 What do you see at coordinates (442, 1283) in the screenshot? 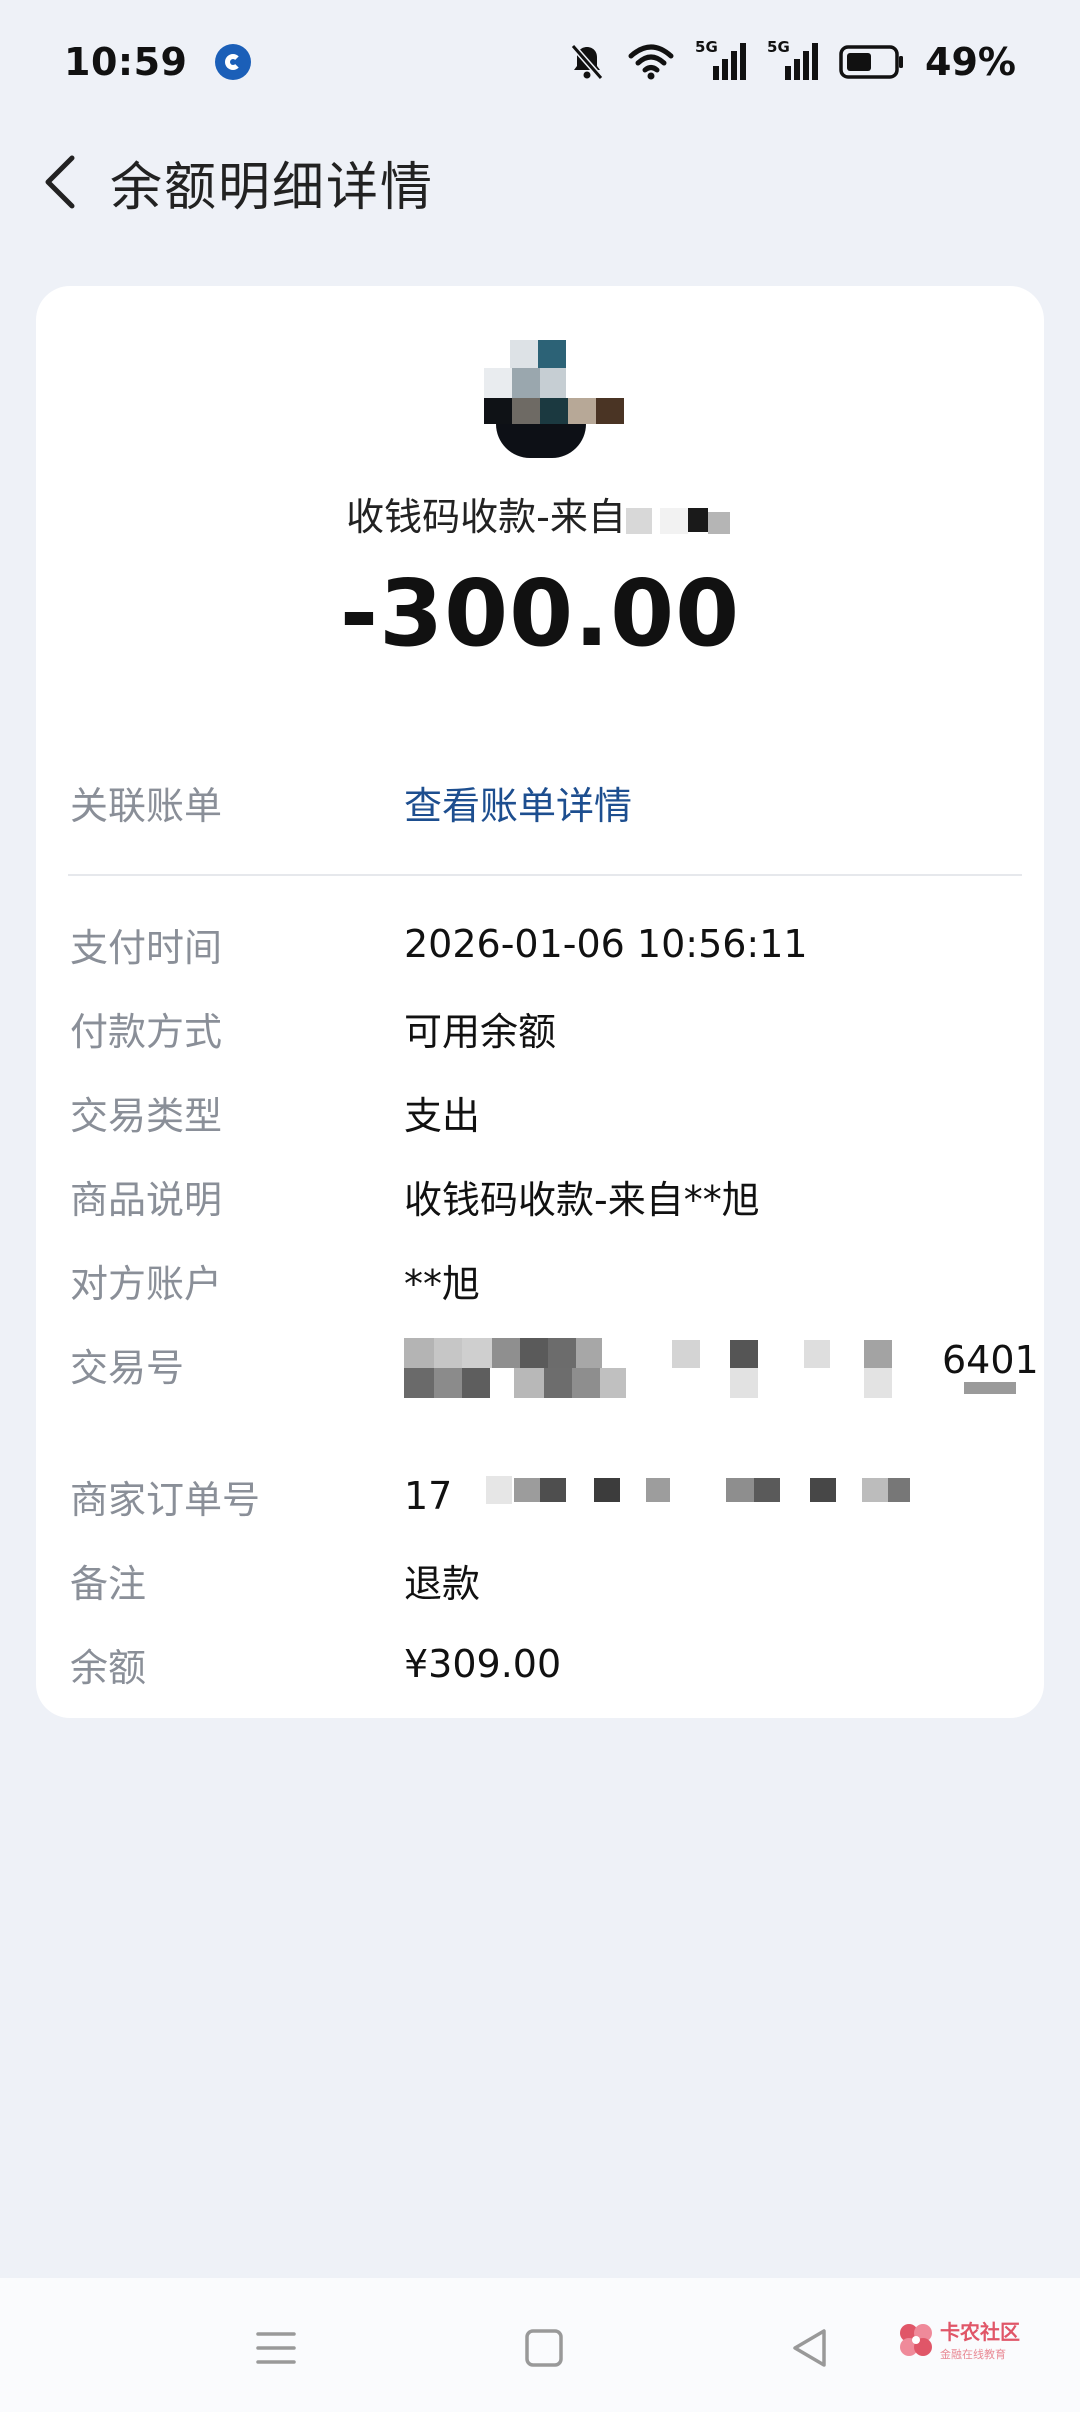
I see `counterparty-value: **旭` at bounding box center [442, 1283].